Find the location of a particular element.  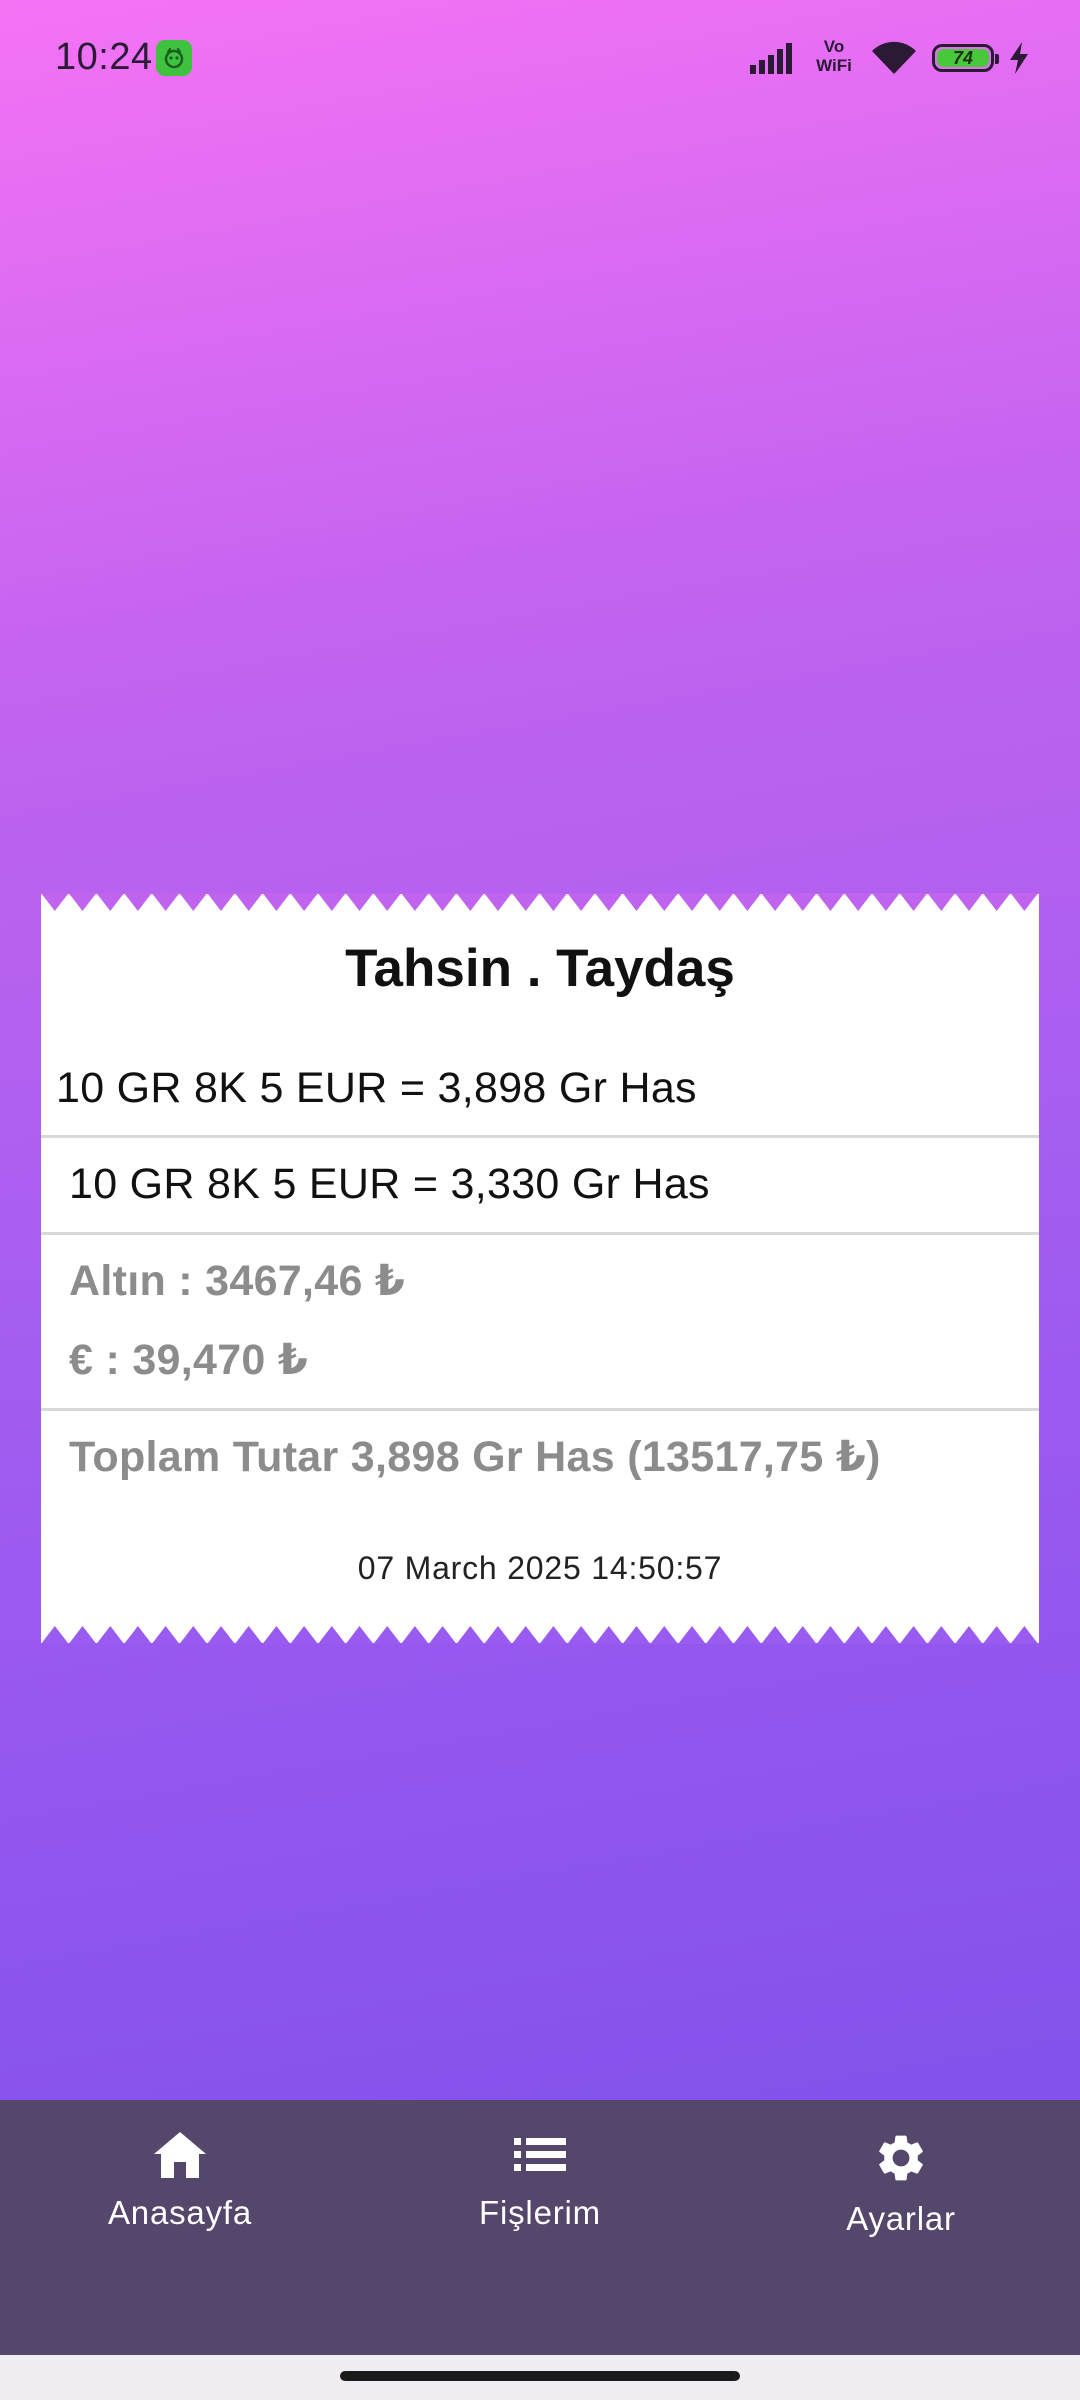

wifi-icon is located at coordinates (894, 57).